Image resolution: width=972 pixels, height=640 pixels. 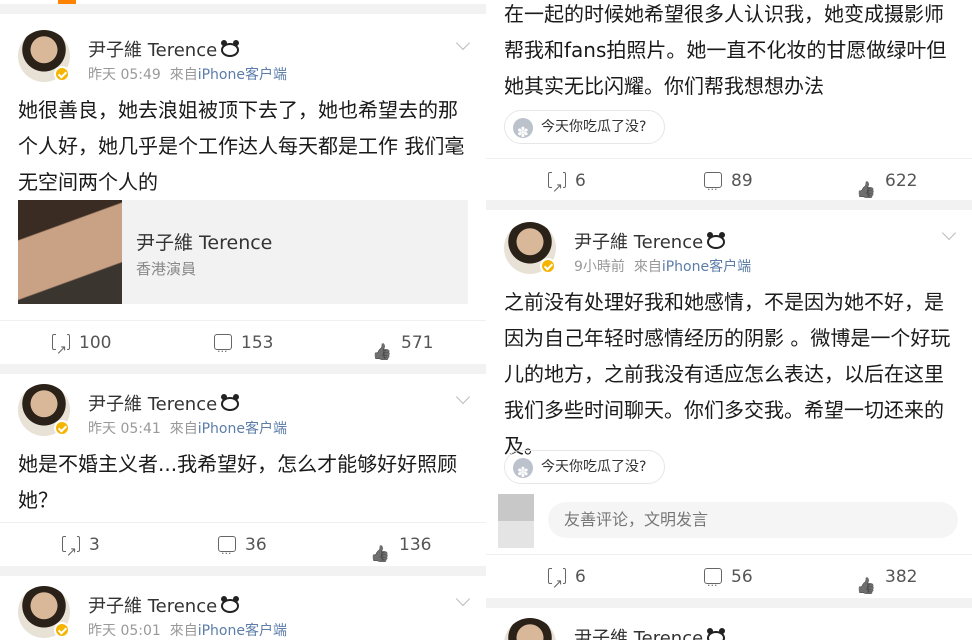 I want to click on comment-button: 153, so click(x=243, y=347).